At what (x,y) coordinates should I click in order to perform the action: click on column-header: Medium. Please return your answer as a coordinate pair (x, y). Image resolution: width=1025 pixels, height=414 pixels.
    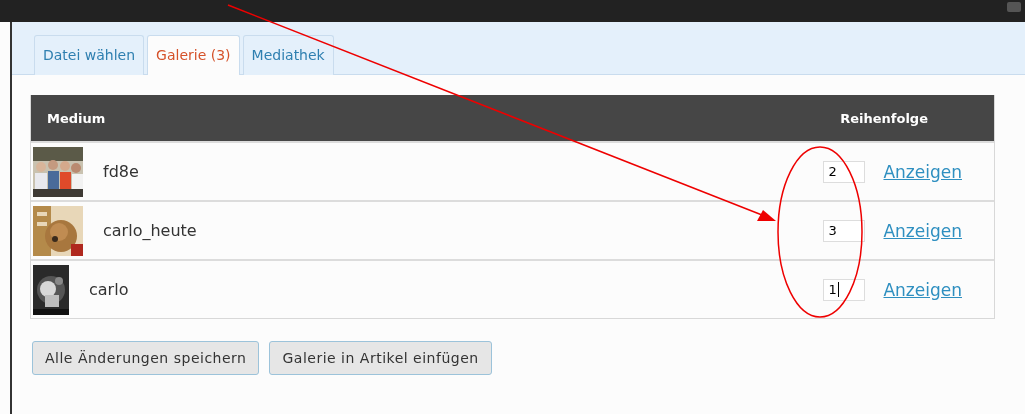
    Looking at the image, I should click on (76, 118).